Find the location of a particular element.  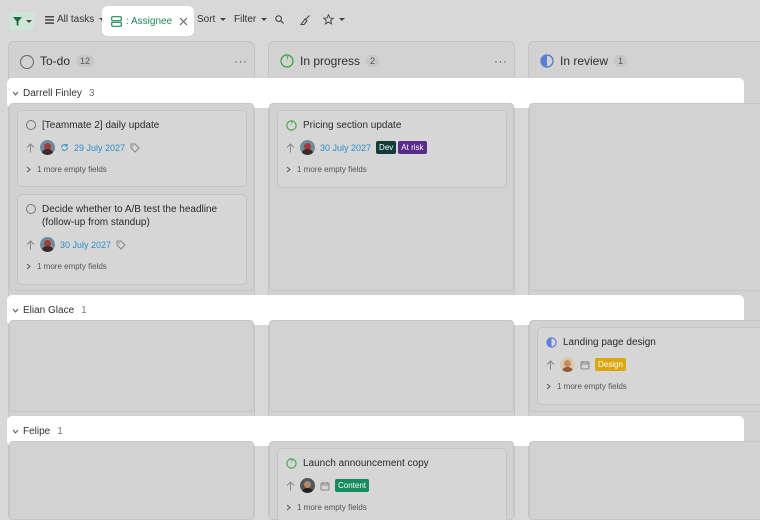

sort-dropdown: Sort is located at coordinates (212, 19).